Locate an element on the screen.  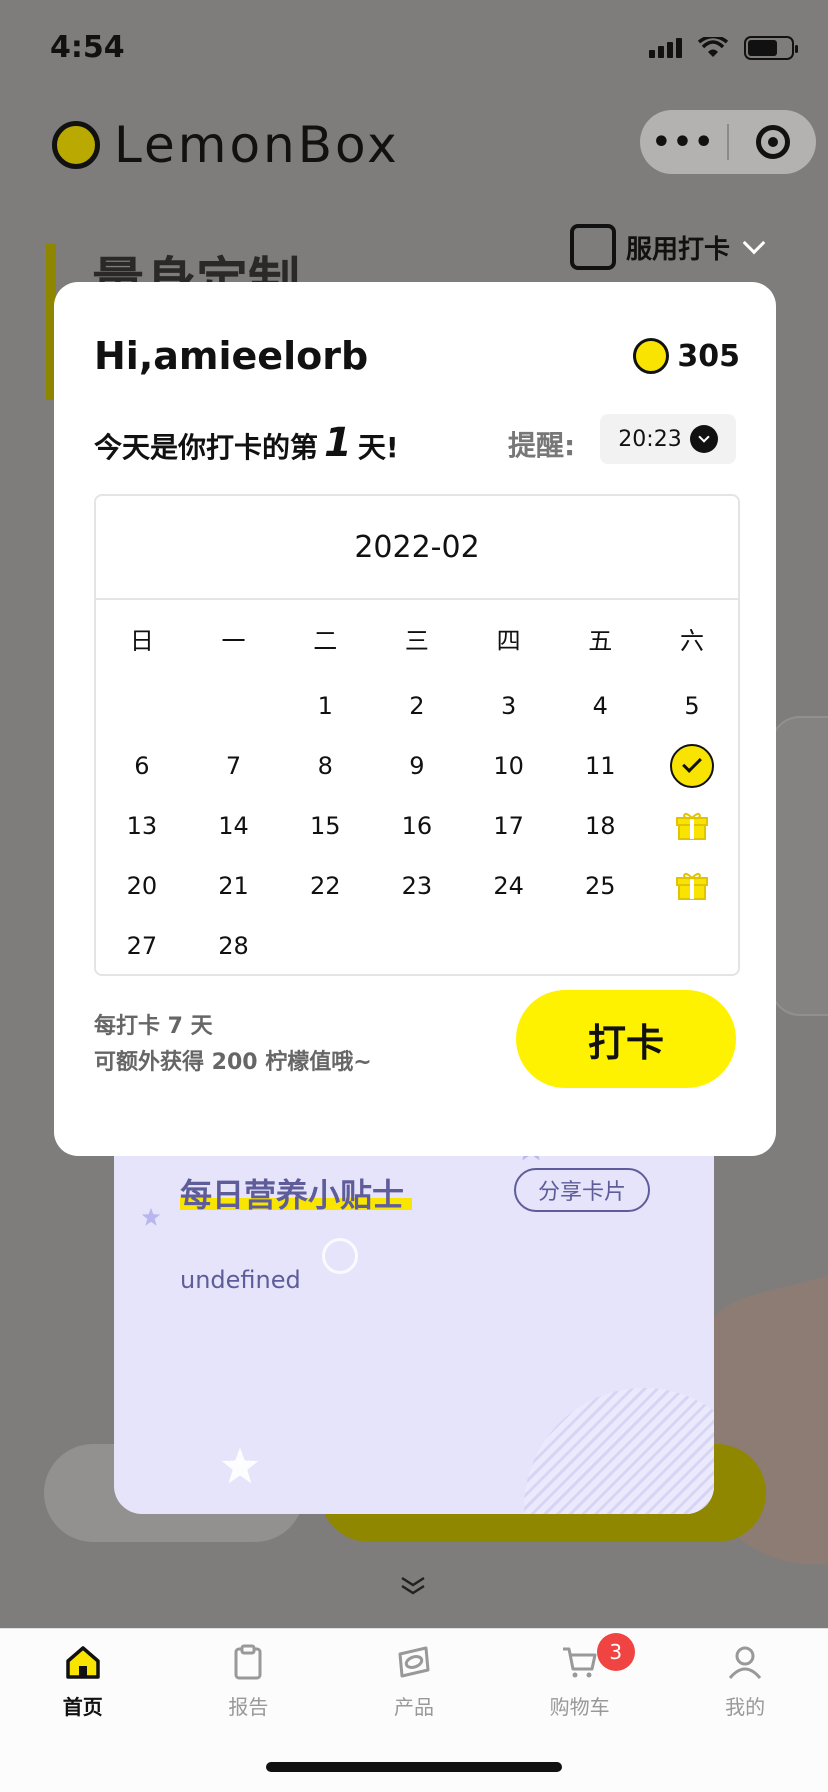
calendar-day: 2 is located at coordinates (417, 706).